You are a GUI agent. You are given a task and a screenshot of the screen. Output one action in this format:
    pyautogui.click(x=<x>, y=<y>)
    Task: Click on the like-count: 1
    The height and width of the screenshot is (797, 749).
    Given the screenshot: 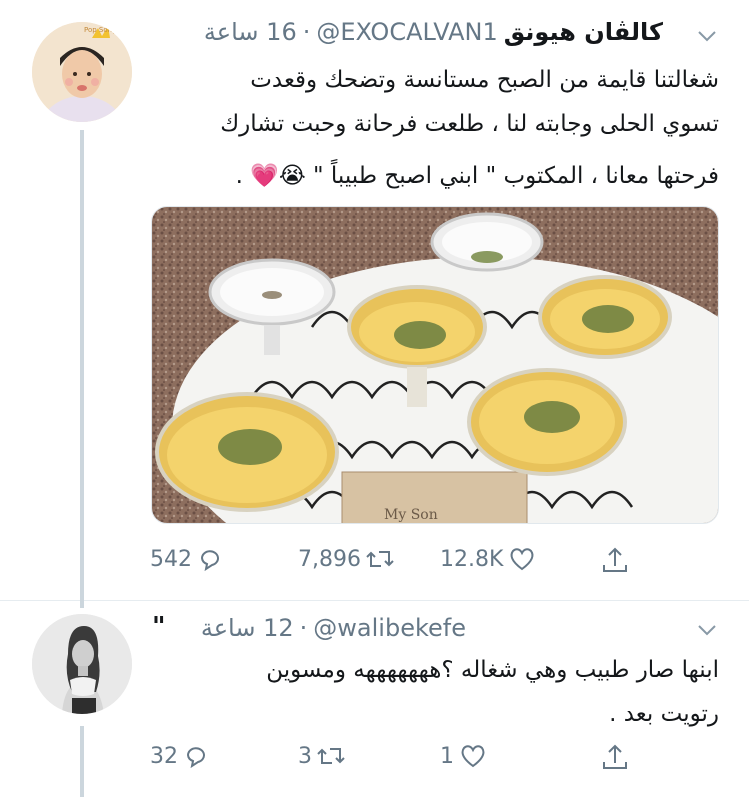 What is the action you would take?
    pyautogui.click(x=447, y=756)
    